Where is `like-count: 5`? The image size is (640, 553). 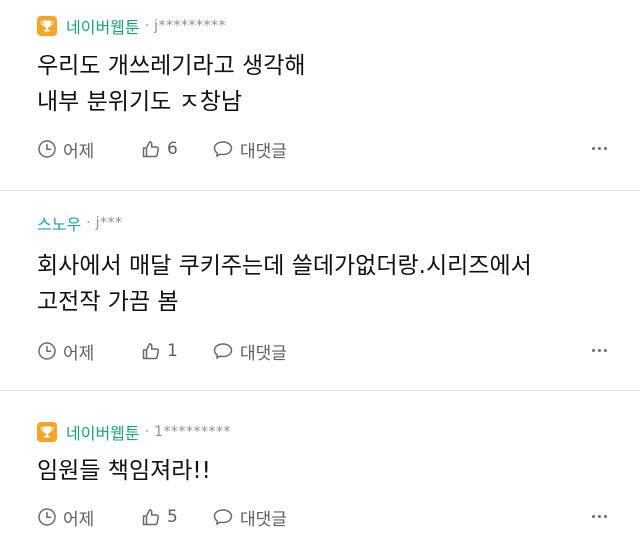
like-count: 5 is located at coordinates (172, 517).